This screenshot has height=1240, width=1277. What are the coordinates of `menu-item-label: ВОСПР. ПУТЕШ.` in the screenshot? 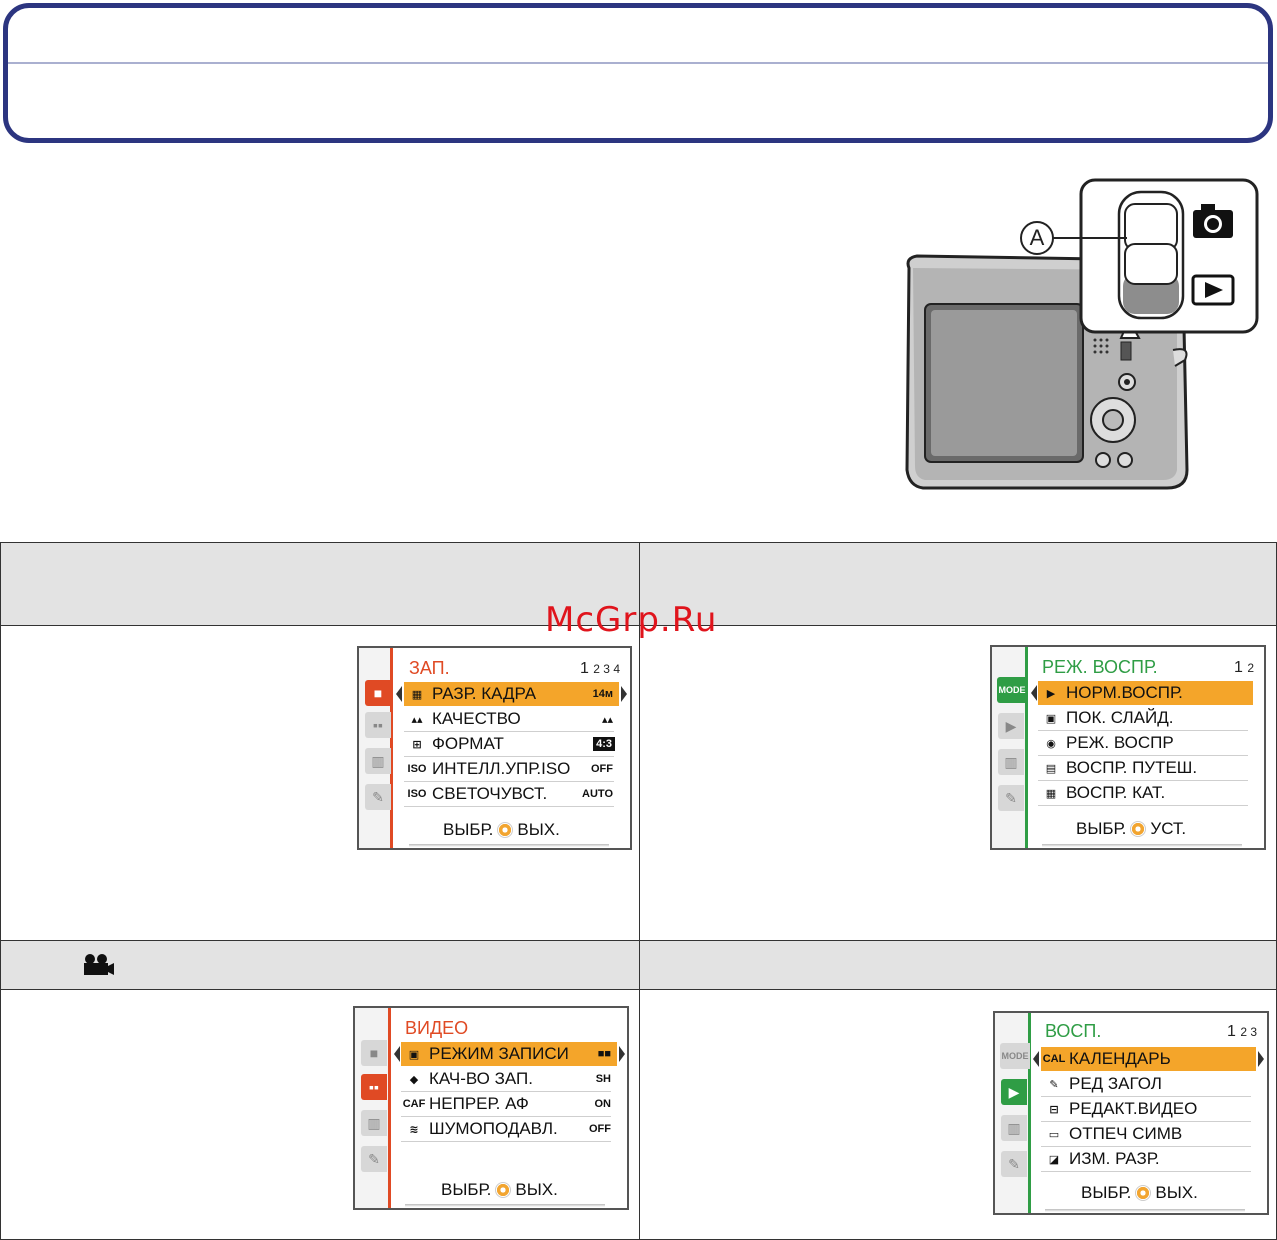 It's located at (1132, 767).